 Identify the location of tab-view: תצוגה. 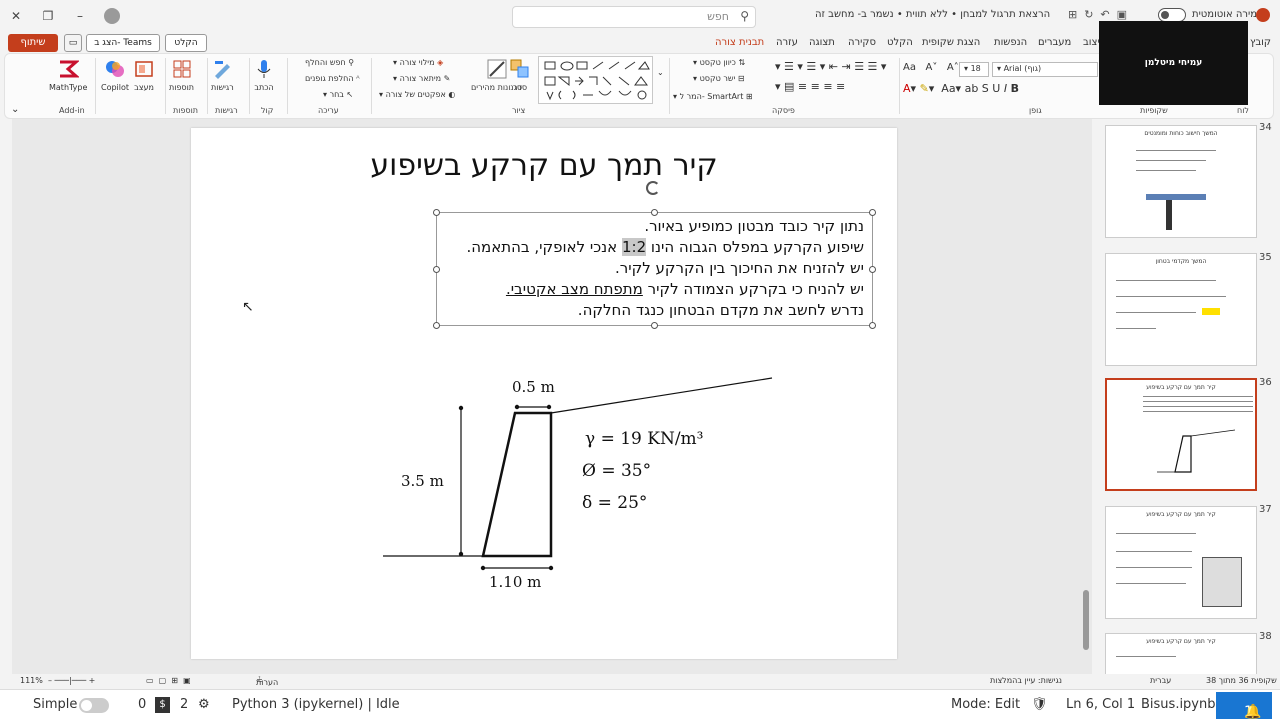
(822, 42).